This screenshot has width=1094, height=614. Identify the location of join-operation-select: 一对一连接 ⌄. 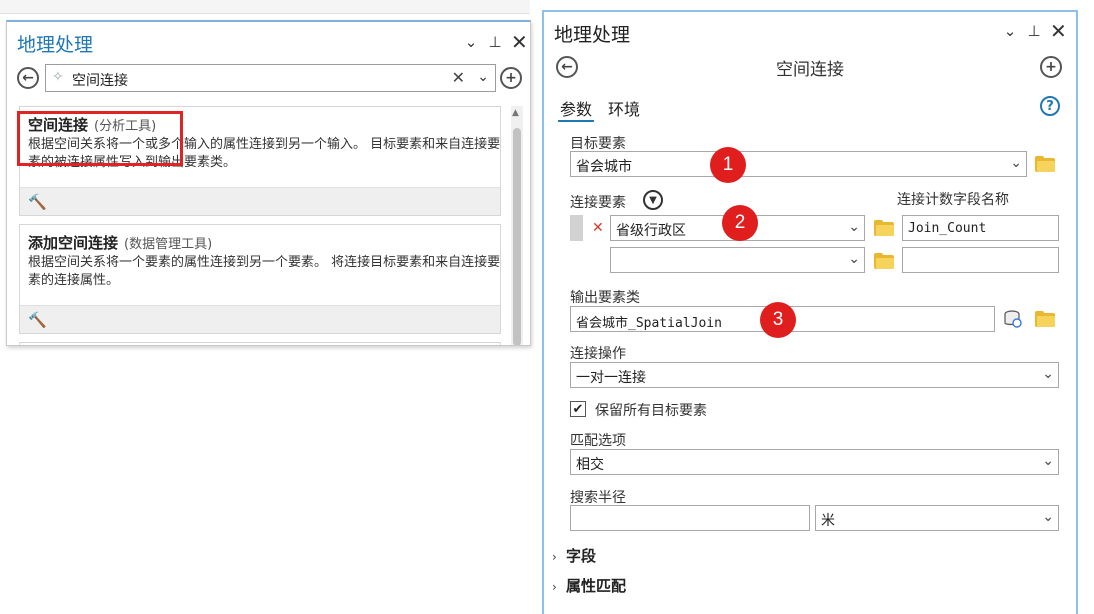
(814, 375).